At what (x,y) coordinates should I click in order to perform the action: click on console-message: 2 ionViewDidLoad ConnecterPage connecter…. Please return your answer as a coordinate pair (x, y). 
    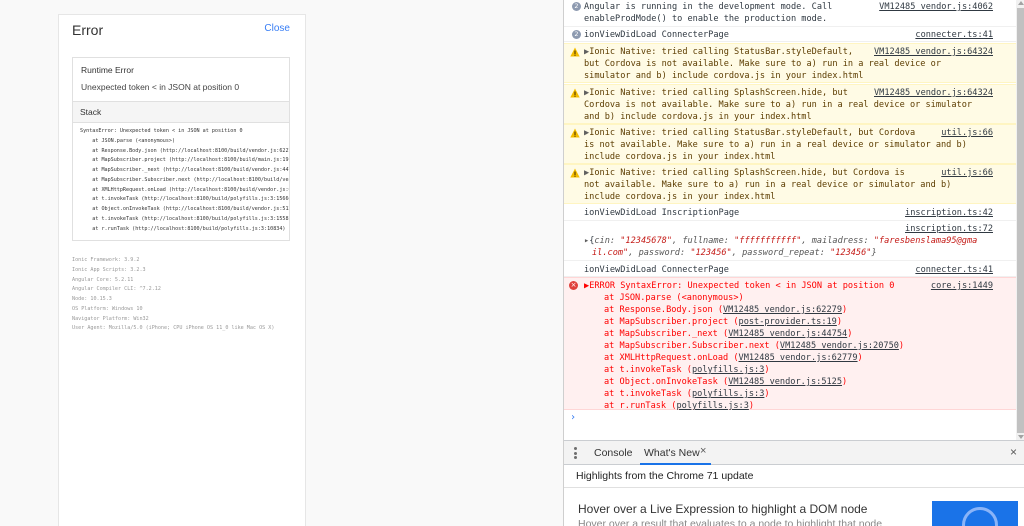
    Looking at the image, I should click on (794, 34).